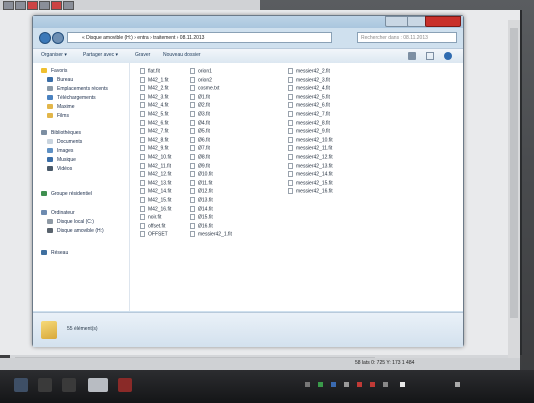 This screenshot has height=403, width=534. What do you see at coordinates (417, 21) in the screenshot?
I see `maximize-button` at bounding box center [417, 21].